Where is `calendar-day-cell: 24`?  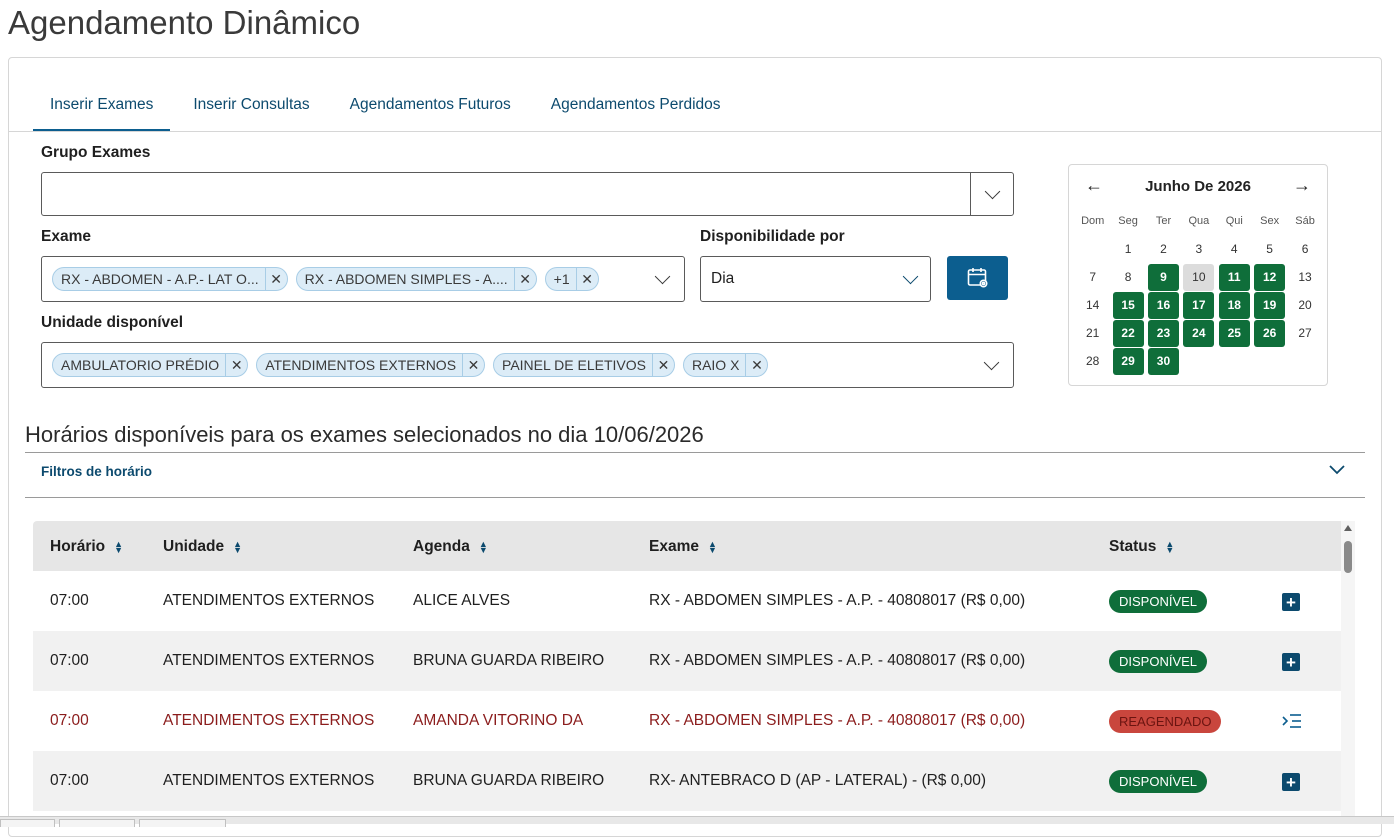
calendar-day-cell: 24 is located at coordinates (1198, 333).